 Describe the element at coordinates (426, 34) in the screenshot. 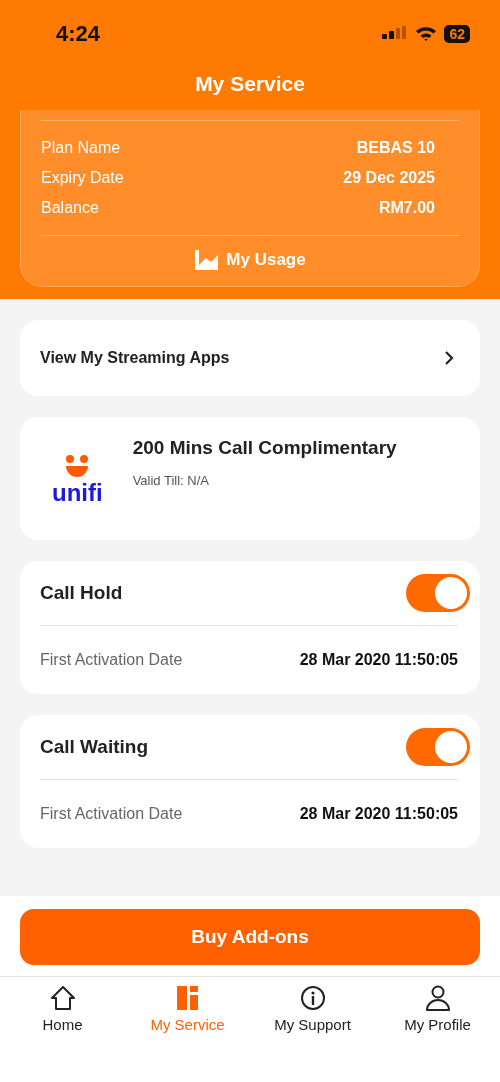

I see `wifi-icon` at that location.